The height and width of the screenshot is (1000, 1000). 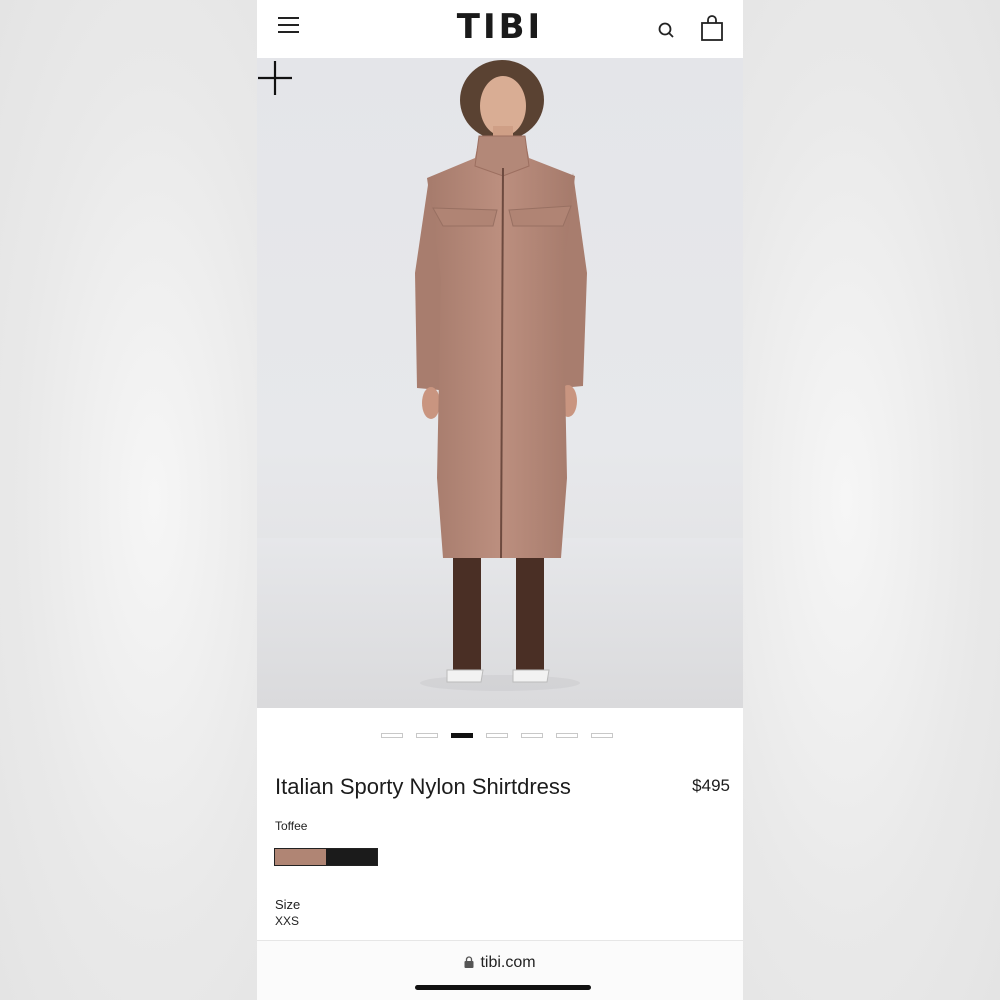 What do you see at coordinates (423, 786) in the screenshot?
I see `product-title: Italian Sporty Nylon Shirtdress` at bounding box center [423, 786].